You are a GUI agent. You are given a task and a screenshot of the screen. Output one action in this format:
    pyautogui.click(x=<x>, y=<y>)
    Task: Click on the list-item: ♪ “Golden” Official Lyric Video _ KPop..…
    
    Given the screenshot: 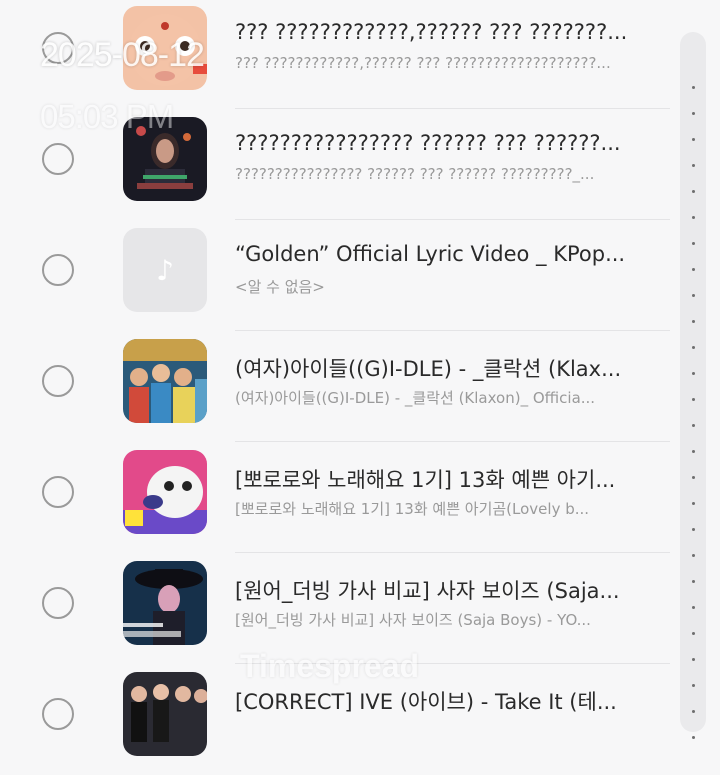 What is the action you would take?
    pyautogui.click(x=340, y=275)
    